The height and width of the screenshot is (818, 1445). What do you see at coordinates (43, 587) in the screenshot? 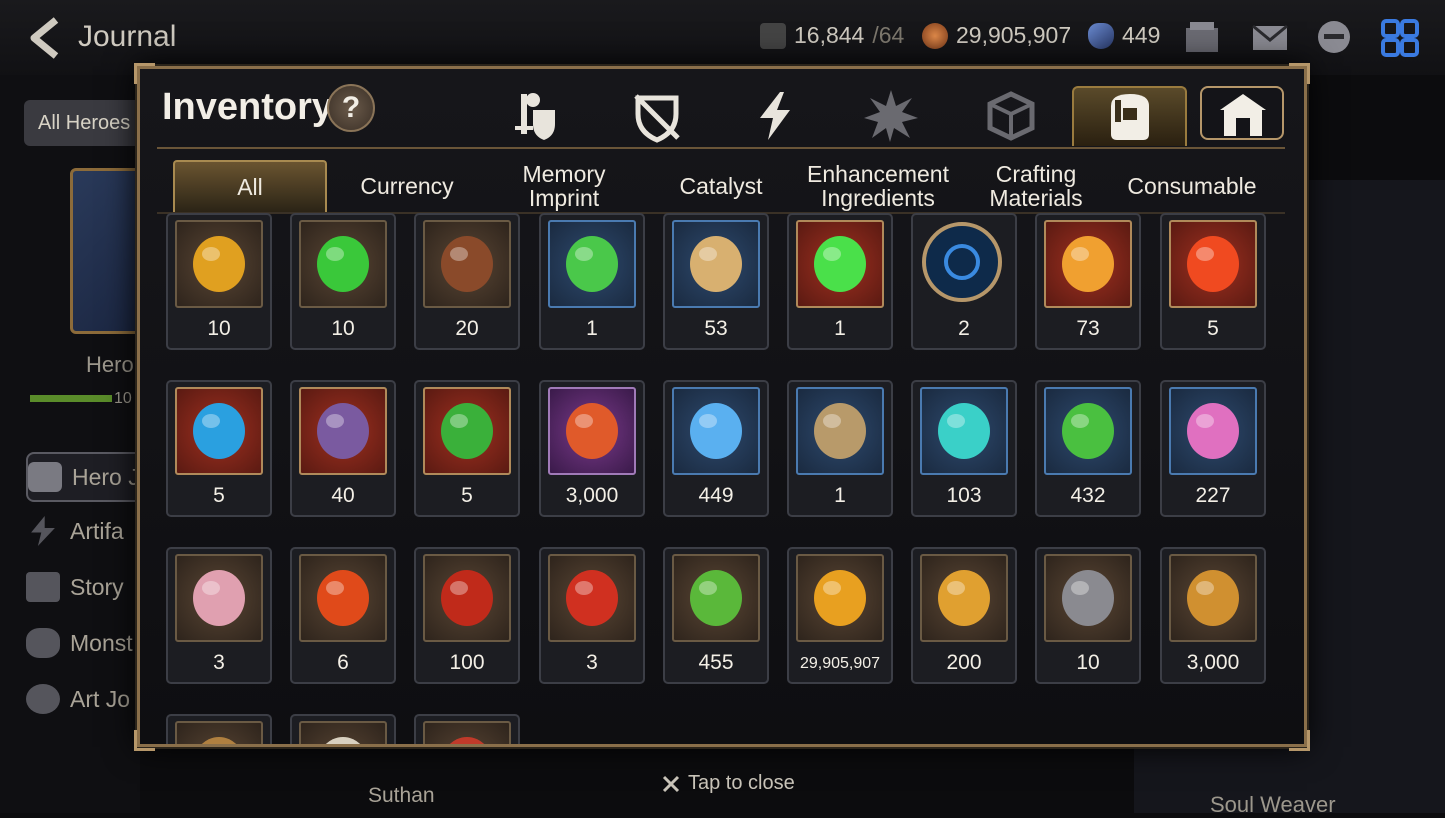
I see `scroll-icon` at bounding box center [43, 587].